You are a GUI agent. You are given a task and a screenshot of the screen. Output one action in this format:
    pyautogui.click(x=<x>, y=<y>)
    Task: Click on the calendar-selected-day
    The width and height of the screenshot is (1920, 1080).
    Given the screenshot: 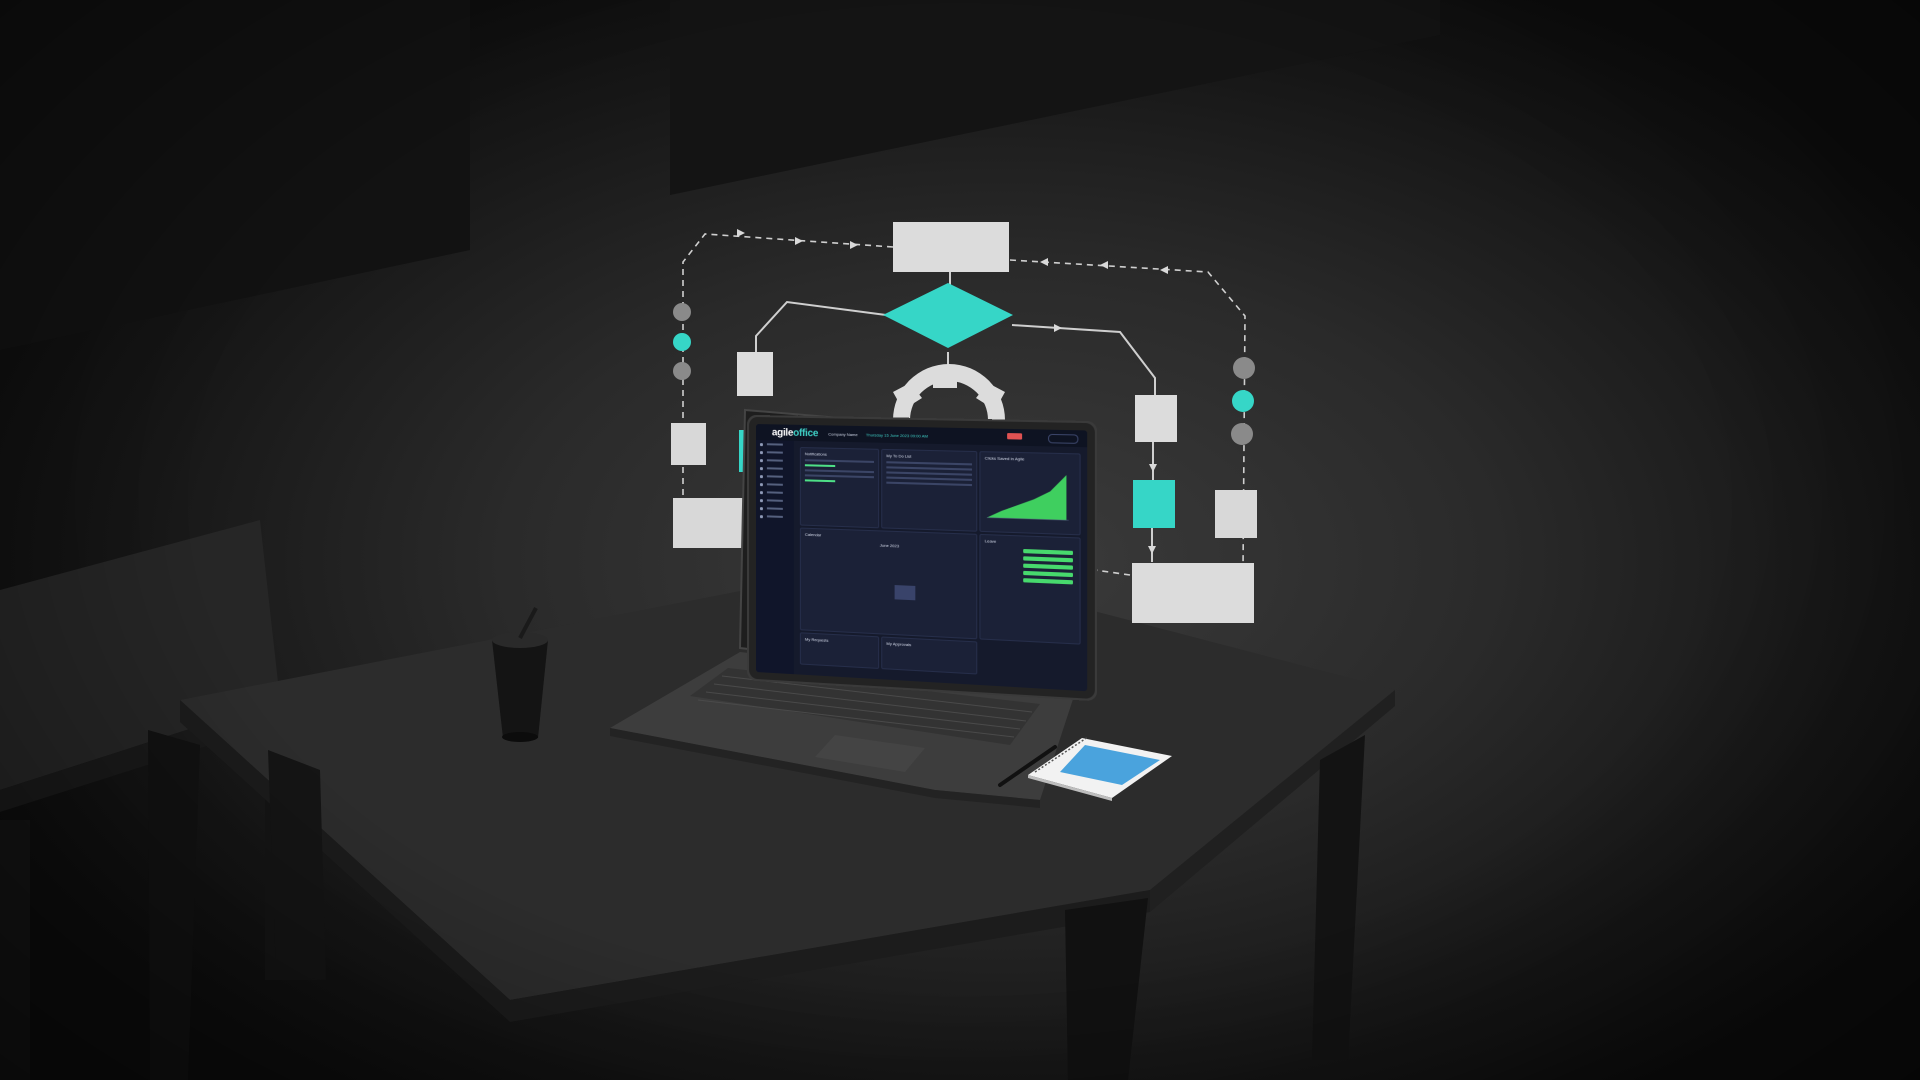 What is the action you would take?
    pyautogui.click(x=905, y=593)
    